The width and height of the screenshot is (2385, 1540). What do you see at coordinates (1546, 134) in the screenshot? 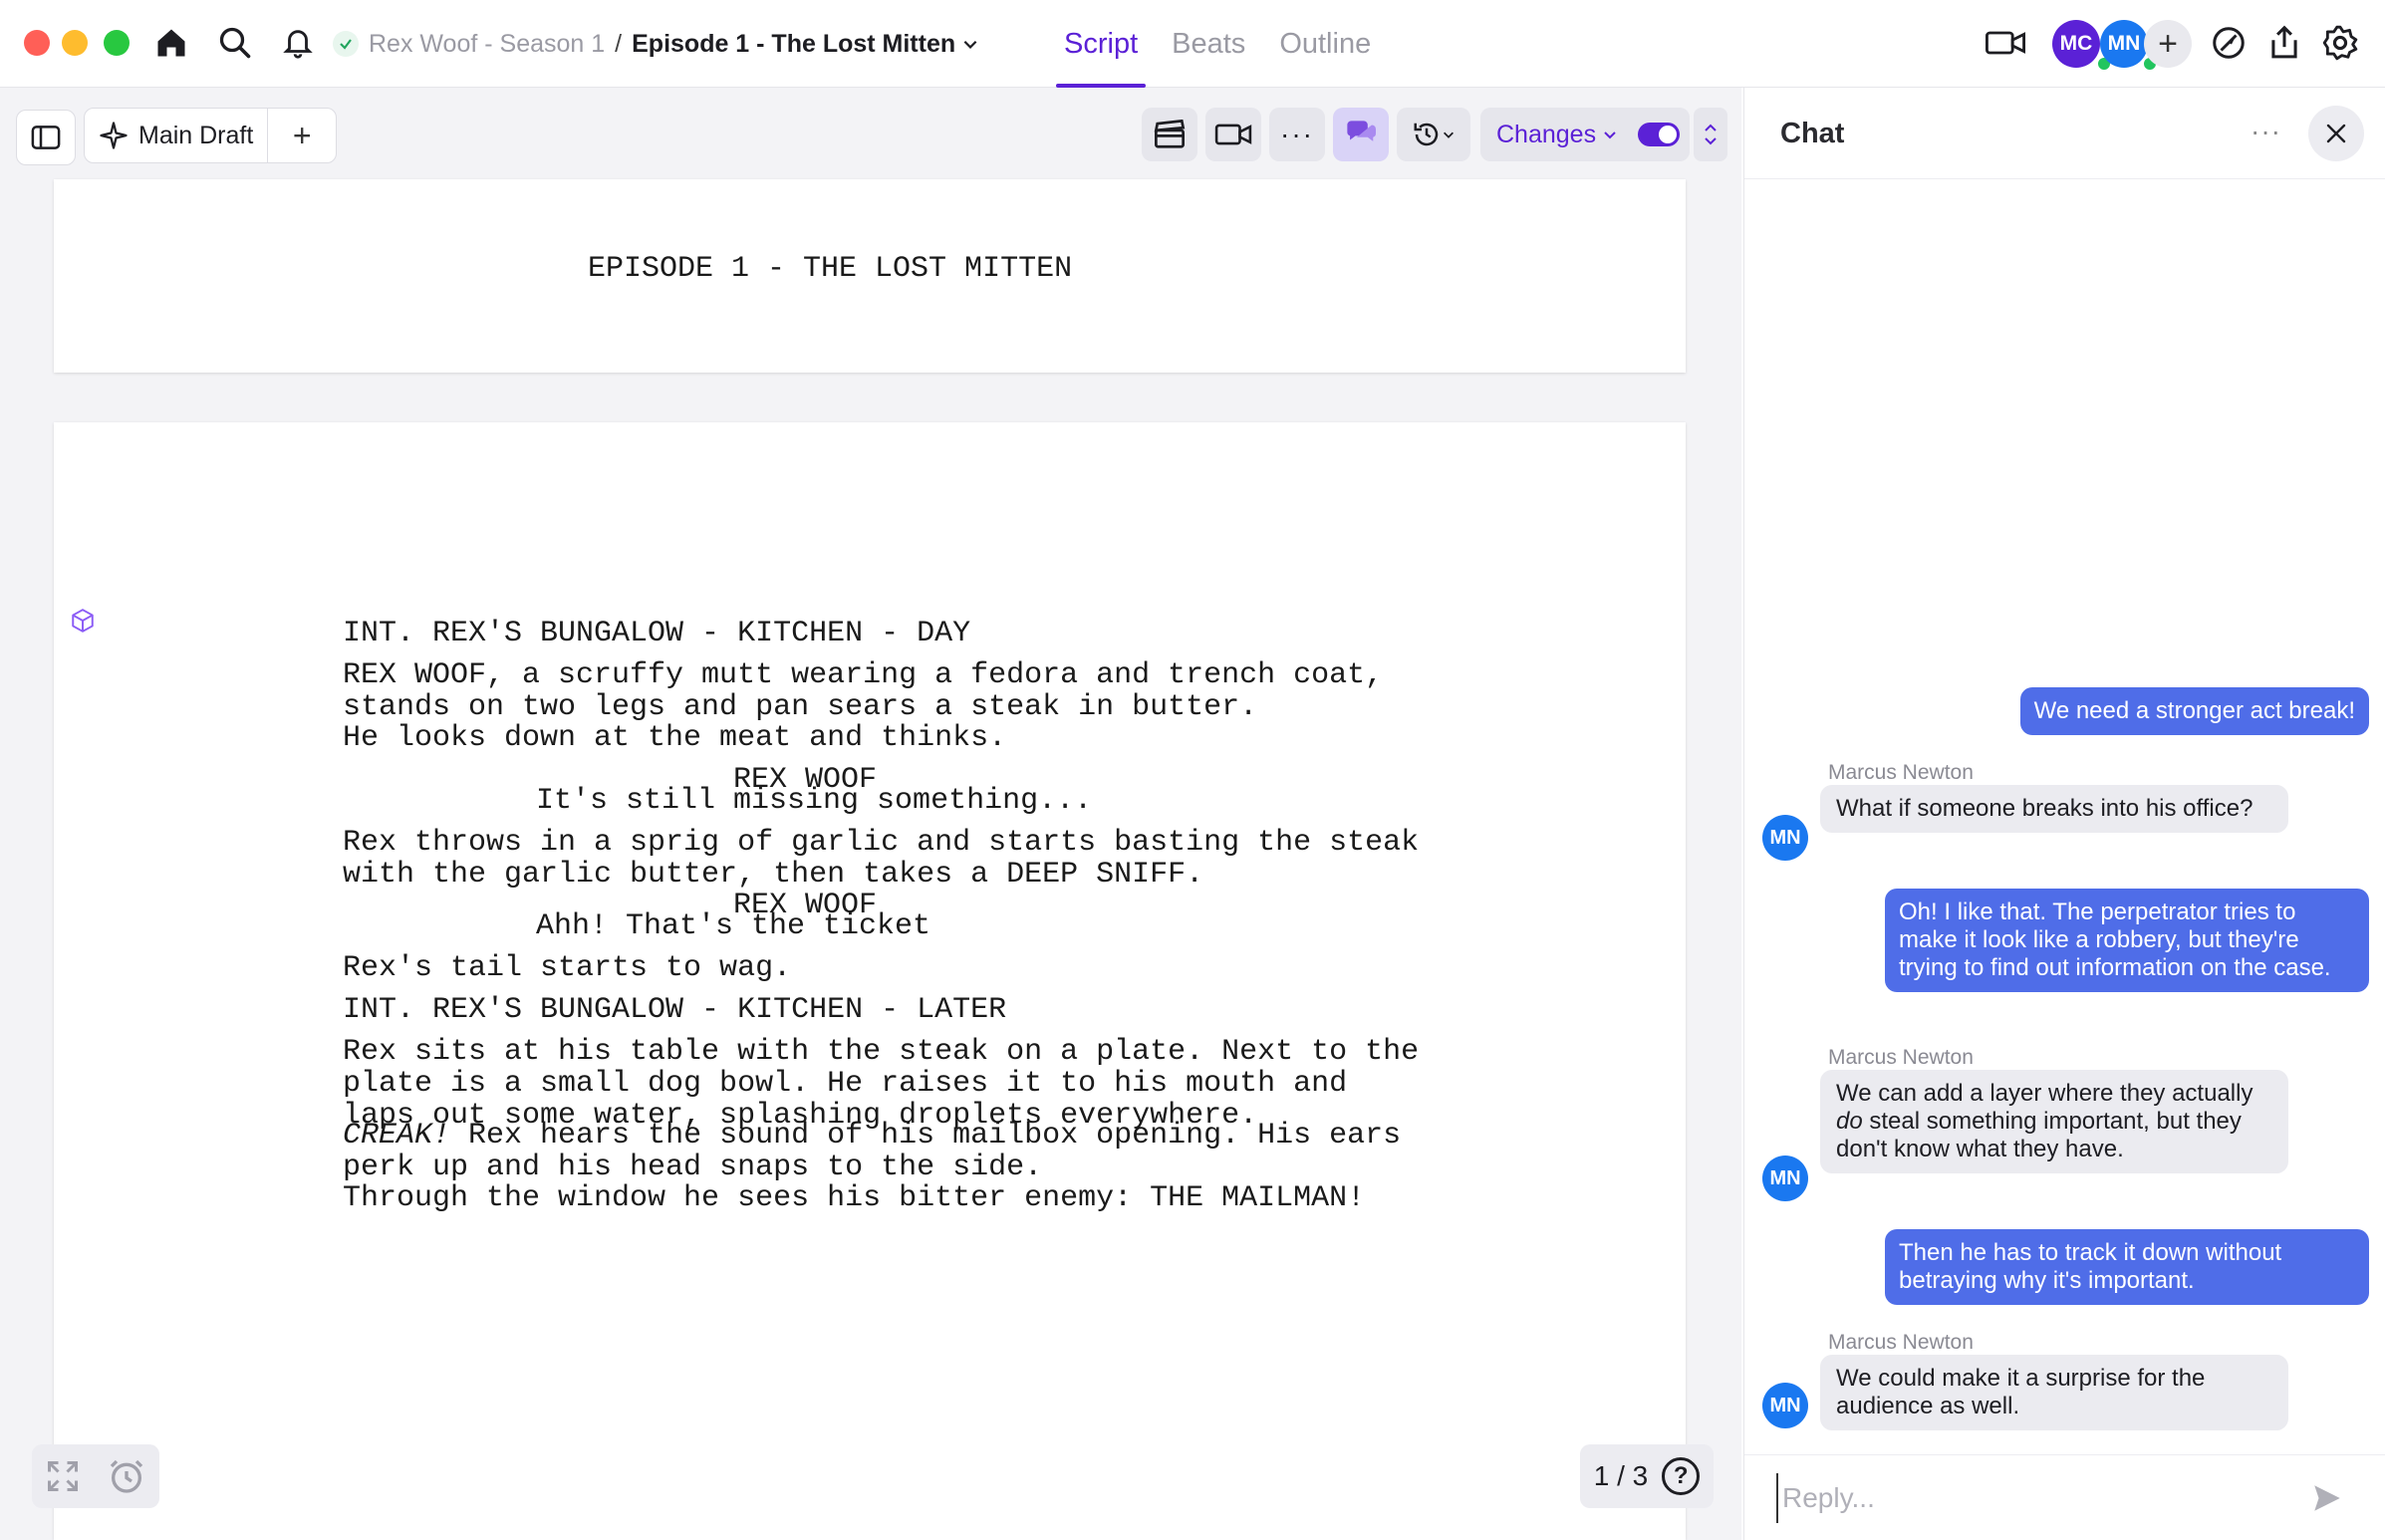
I see `changes-label: Changes` at bounding box center [1546, 134].